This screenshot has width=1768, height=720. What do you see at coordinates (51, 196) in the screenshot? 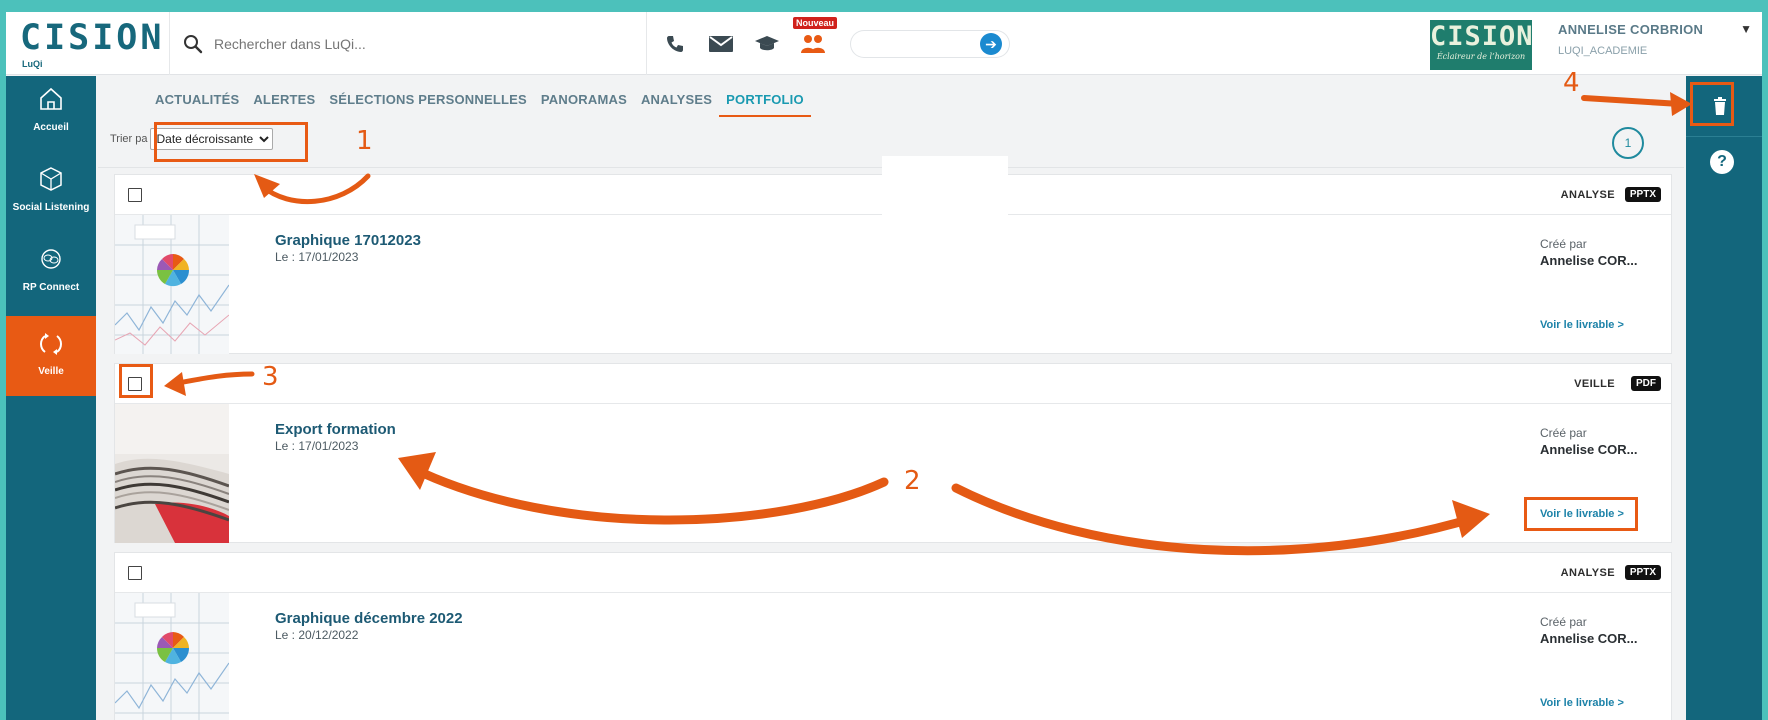
I see `nav-item-social-listening: Social Listening` at bounding box center [51, 196].